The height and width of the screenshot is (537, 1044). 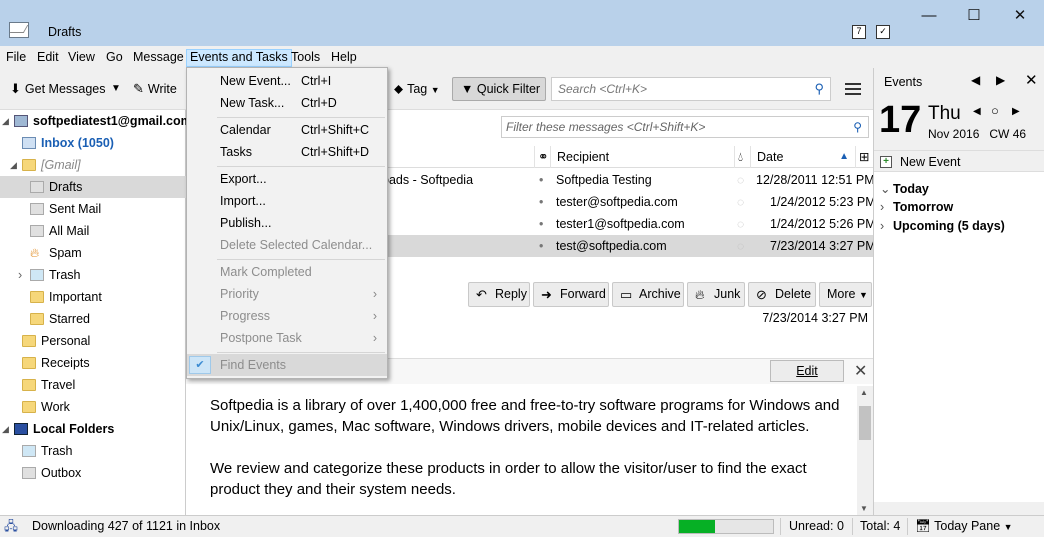 What do you see at coordinates (499, 294) in the screenshot?
I see `reply-button: ↶ Reply` at bounding box center [499, 294].